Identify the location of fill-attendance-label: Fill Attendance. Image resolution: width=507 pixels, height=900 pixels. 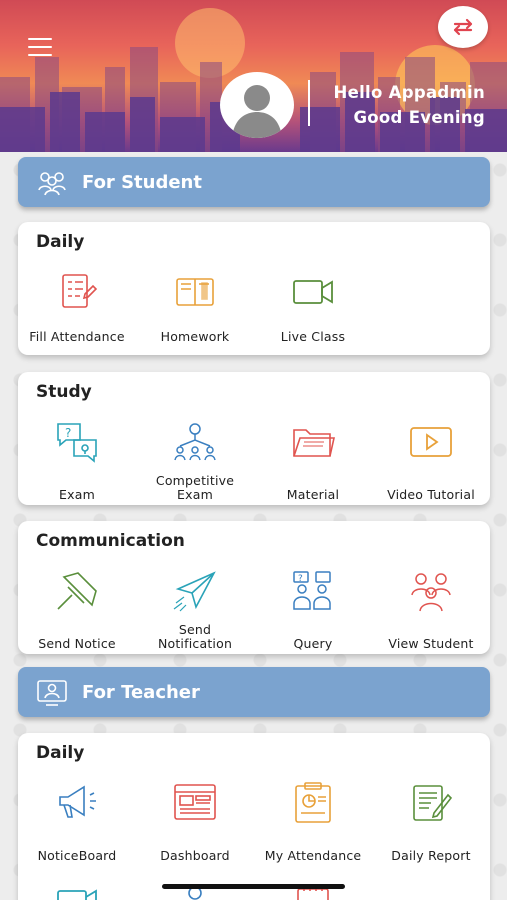
(77, 336).